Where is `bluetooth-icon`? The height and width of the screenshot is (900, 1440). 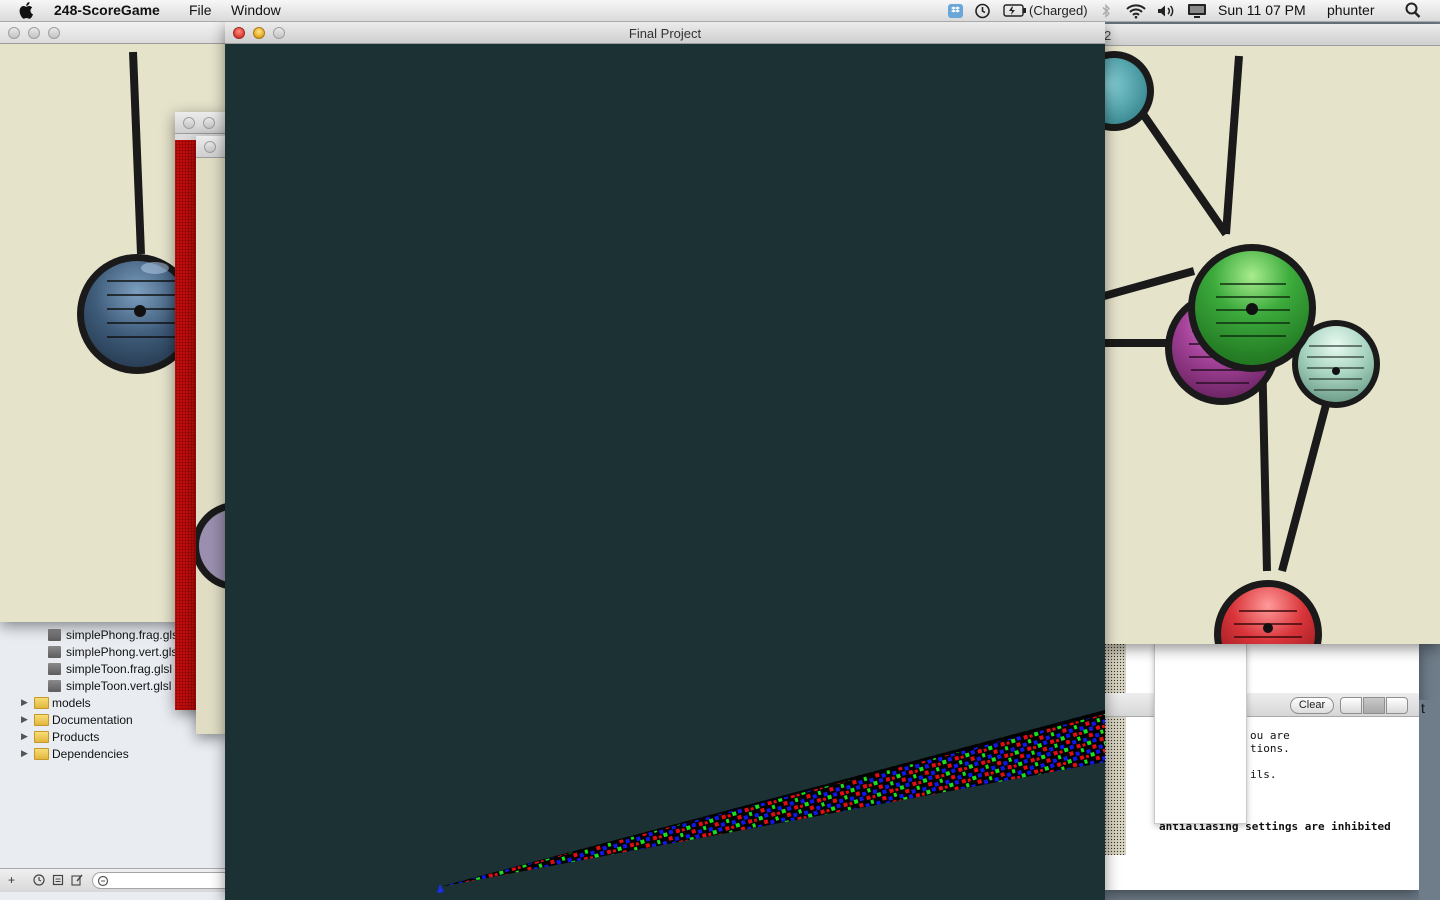 bluetooth-icon is located at coordinates (1106, 12).